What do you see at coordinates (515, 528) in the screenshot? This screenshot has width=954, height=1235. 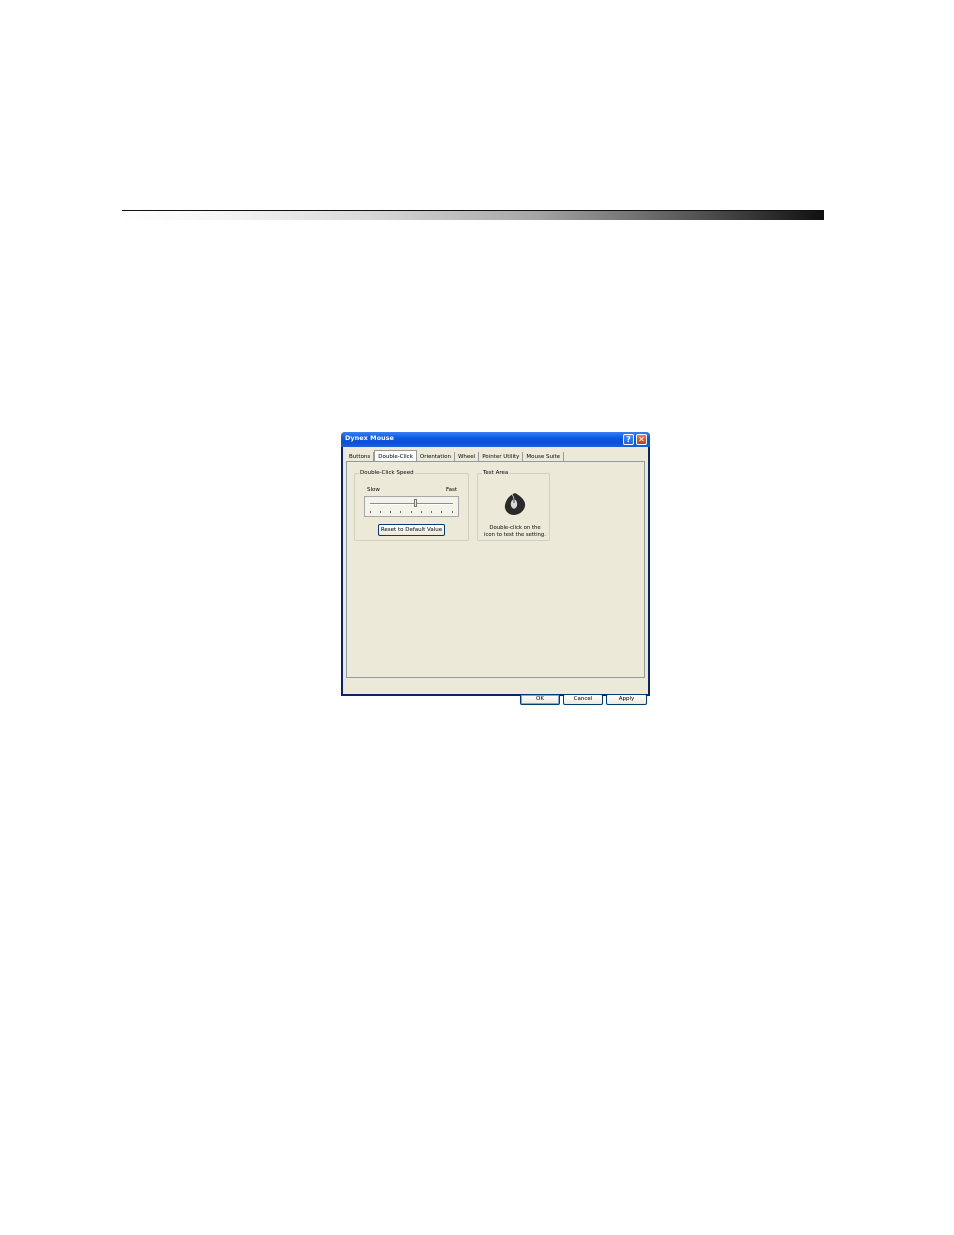 I see `test-instruction-line1: Double-click on the` at bounding box center [515, 528].